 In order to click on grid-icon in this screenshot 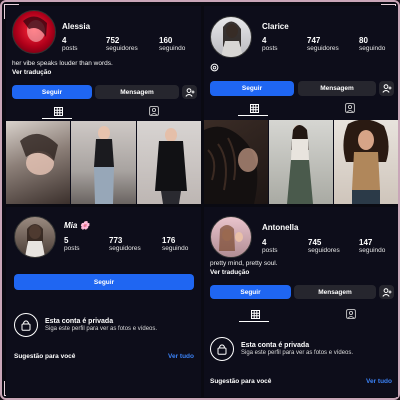, I will do `click(58, 111)`.